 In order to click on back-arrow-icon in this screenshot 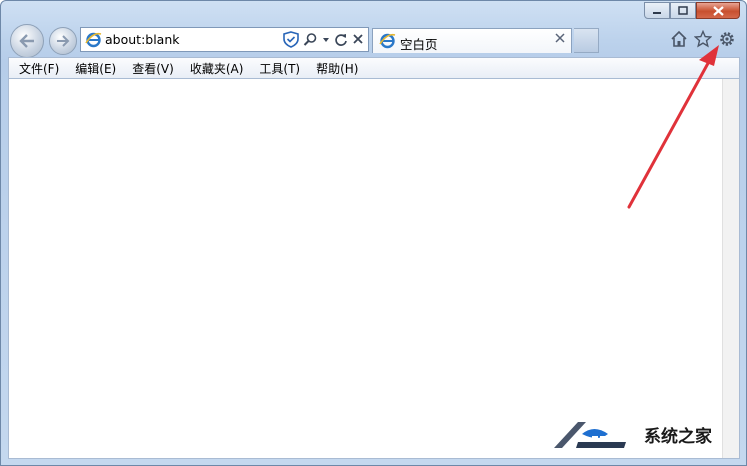, I will do `click(26, 41)`.